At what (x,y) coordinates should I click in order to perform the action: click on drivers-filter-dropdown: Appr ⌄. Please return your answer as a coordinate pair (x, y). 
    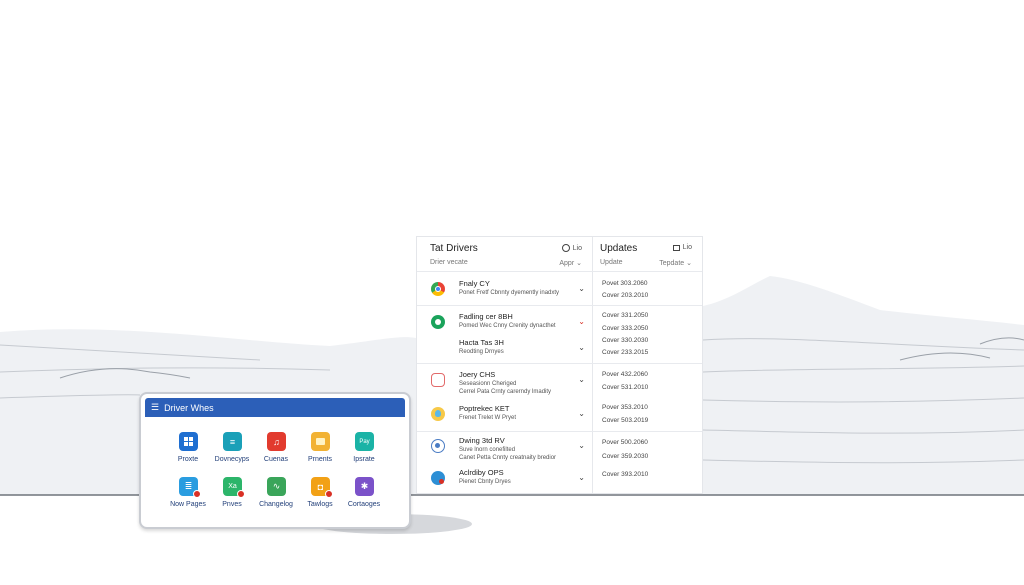
    Looking at the image, I should click on (570, 263).